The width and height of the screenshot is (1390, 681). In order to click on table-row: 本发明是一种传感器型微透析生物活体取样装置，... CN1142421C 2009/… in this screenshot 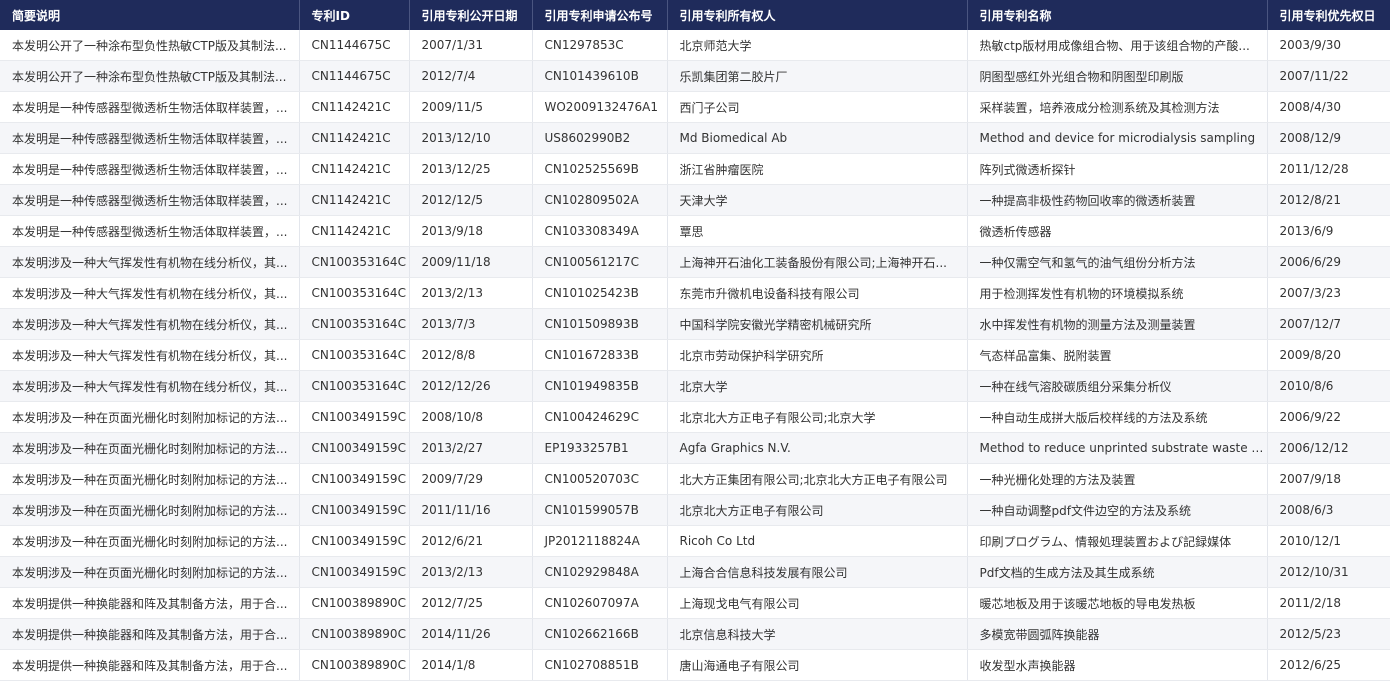, I will do `click(695, 107)`.